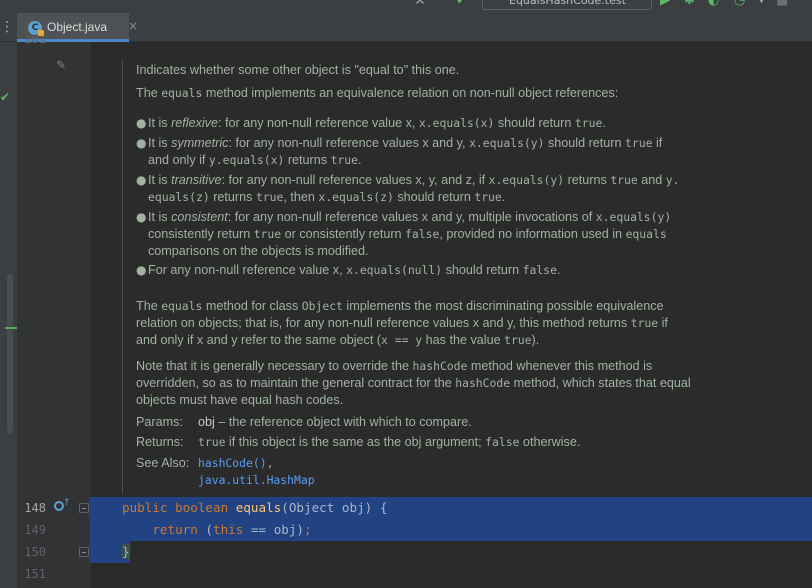 This screenshot has width=812, height=588. What do you see at coordinates (35, 530) in the screenshot?
I see `line-number: 149` at bounding box center [35, 530].